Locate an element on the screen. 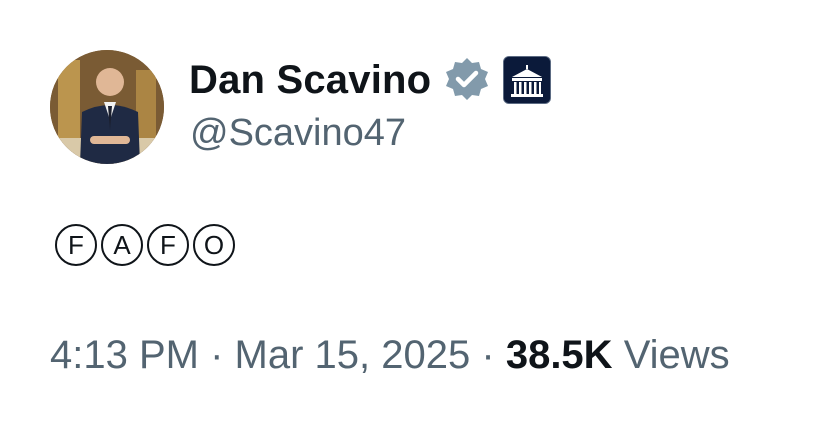 Image resolution: width=813 pixels, height=431 pixels. views-count: 38.5K is located at coordinates (559, 355).